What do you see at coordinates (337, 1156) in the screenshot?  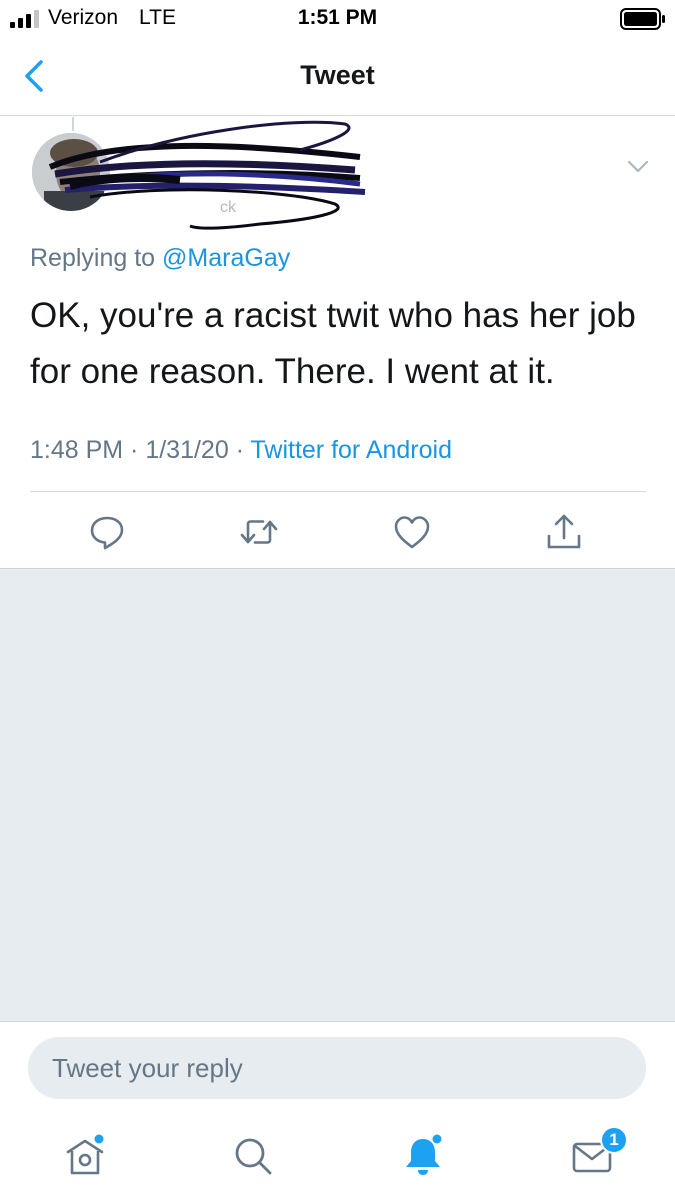 I see `tab-bar` at bounding box center [337, 1156].